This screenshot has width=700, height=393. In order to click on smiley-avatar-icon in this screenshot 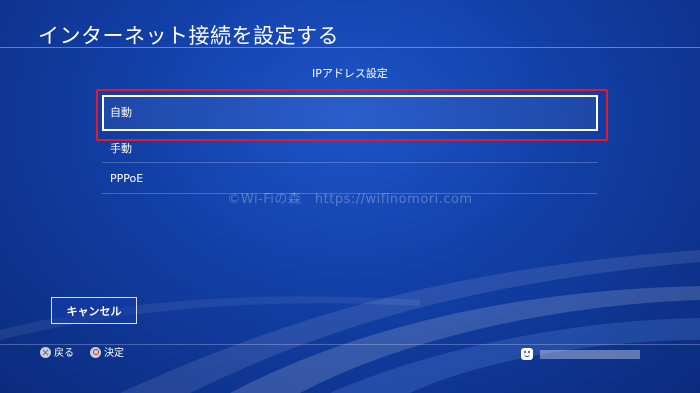, I will do `click(527, 354)`.